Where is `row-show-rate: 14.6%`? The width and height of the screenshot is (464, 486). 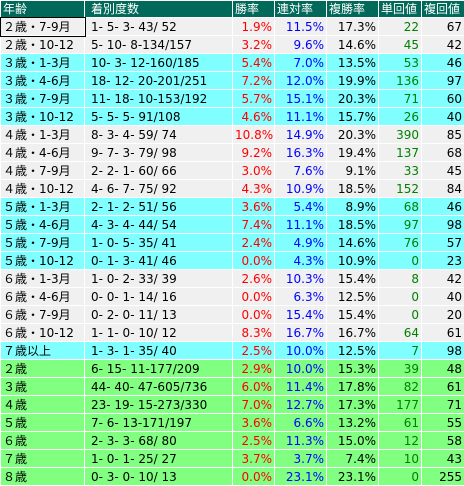
row-show-rate: 14.6% is located at coordinates (353, 45).